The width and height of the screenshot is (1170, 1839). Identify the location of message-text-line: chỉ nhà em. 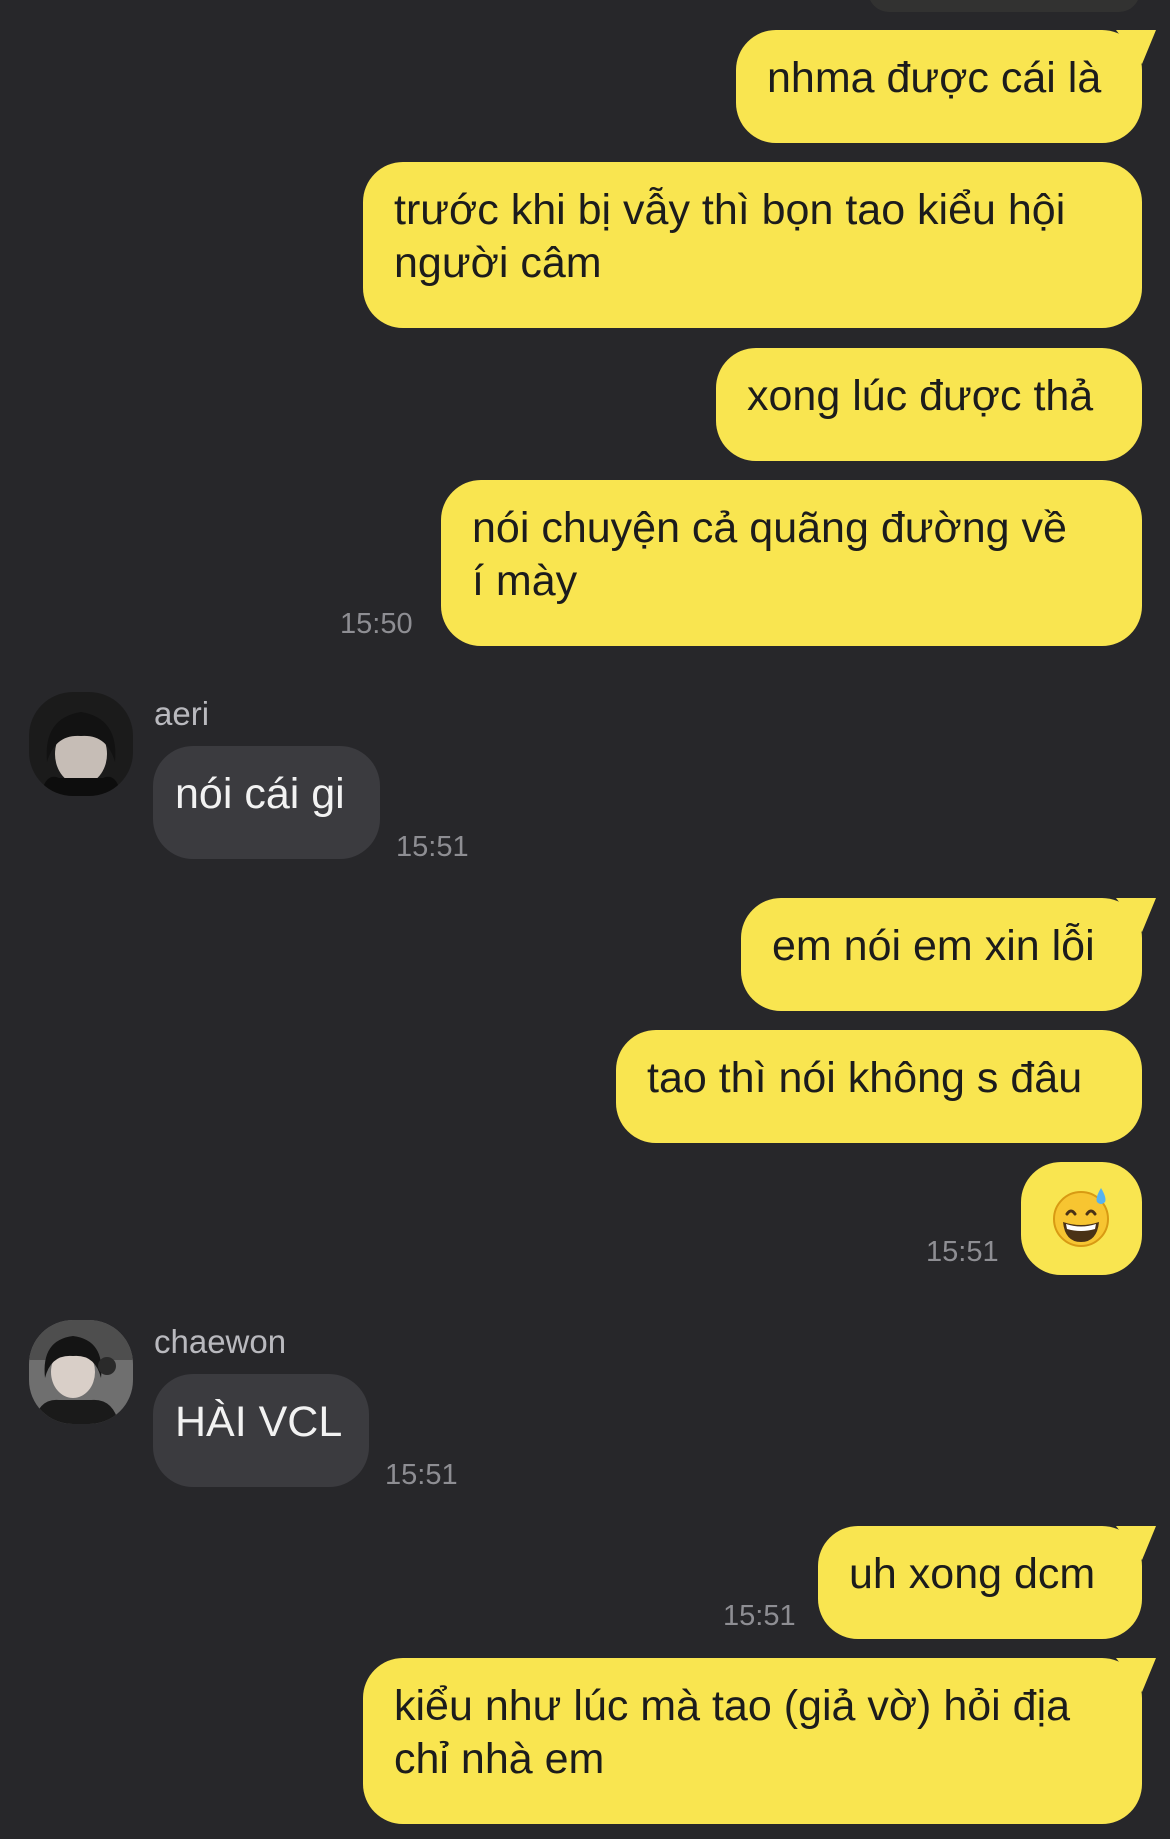
(499, 1759).